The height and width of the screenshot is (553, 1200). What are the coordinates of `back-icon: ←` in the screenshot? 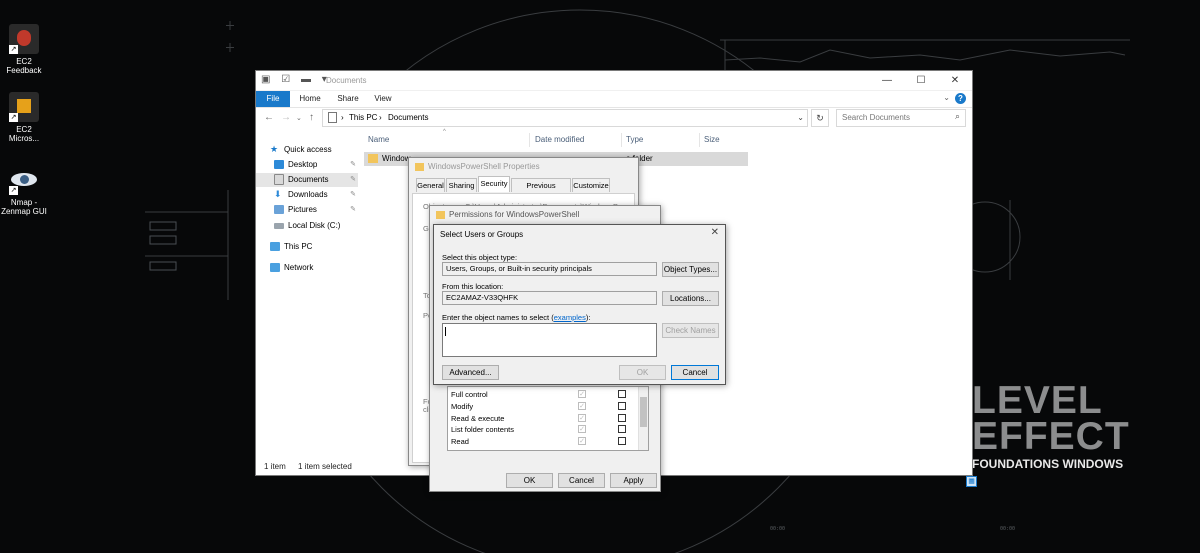 It's located at (269, 117).